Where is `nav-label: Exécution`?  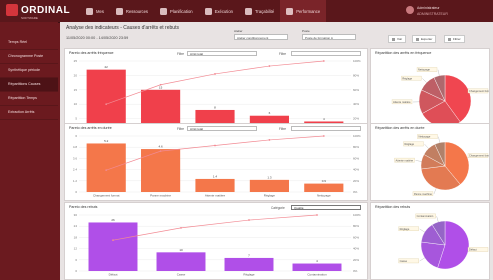 nav-label: Exécution is located at coordinates (224, 11).